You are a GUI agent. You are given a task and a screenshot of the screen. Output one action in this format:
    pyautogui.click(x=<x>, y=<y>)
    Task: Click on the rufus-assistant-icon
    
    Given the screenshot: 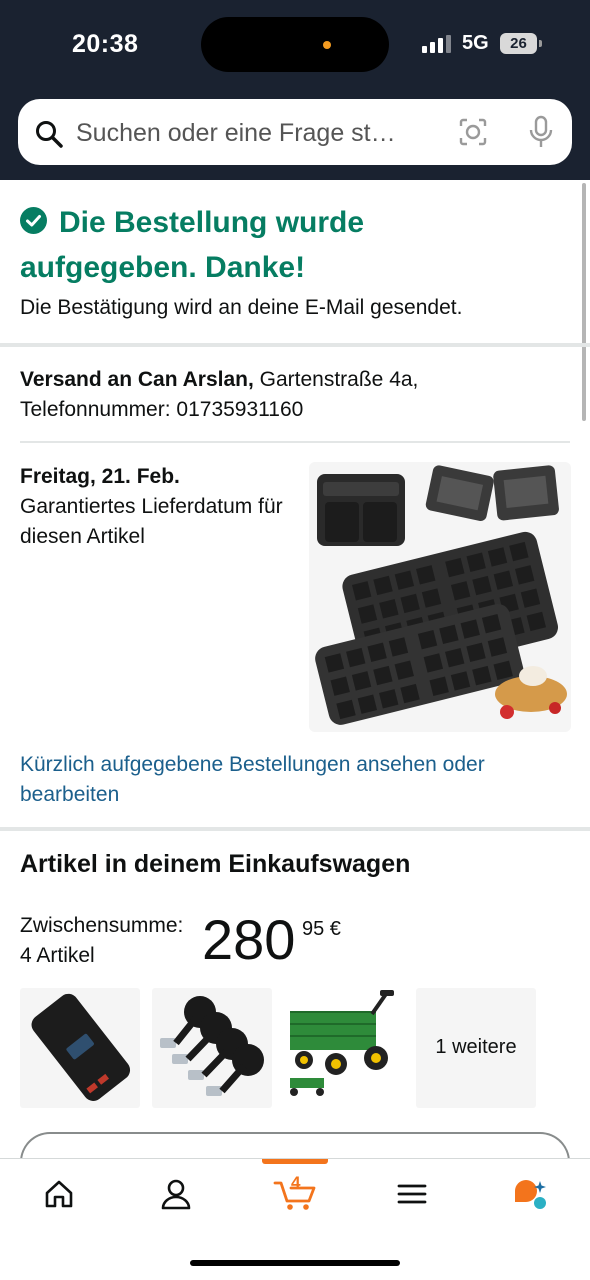 What is the action you would take?
    pyautogui.click(x=531, y=1194)
    